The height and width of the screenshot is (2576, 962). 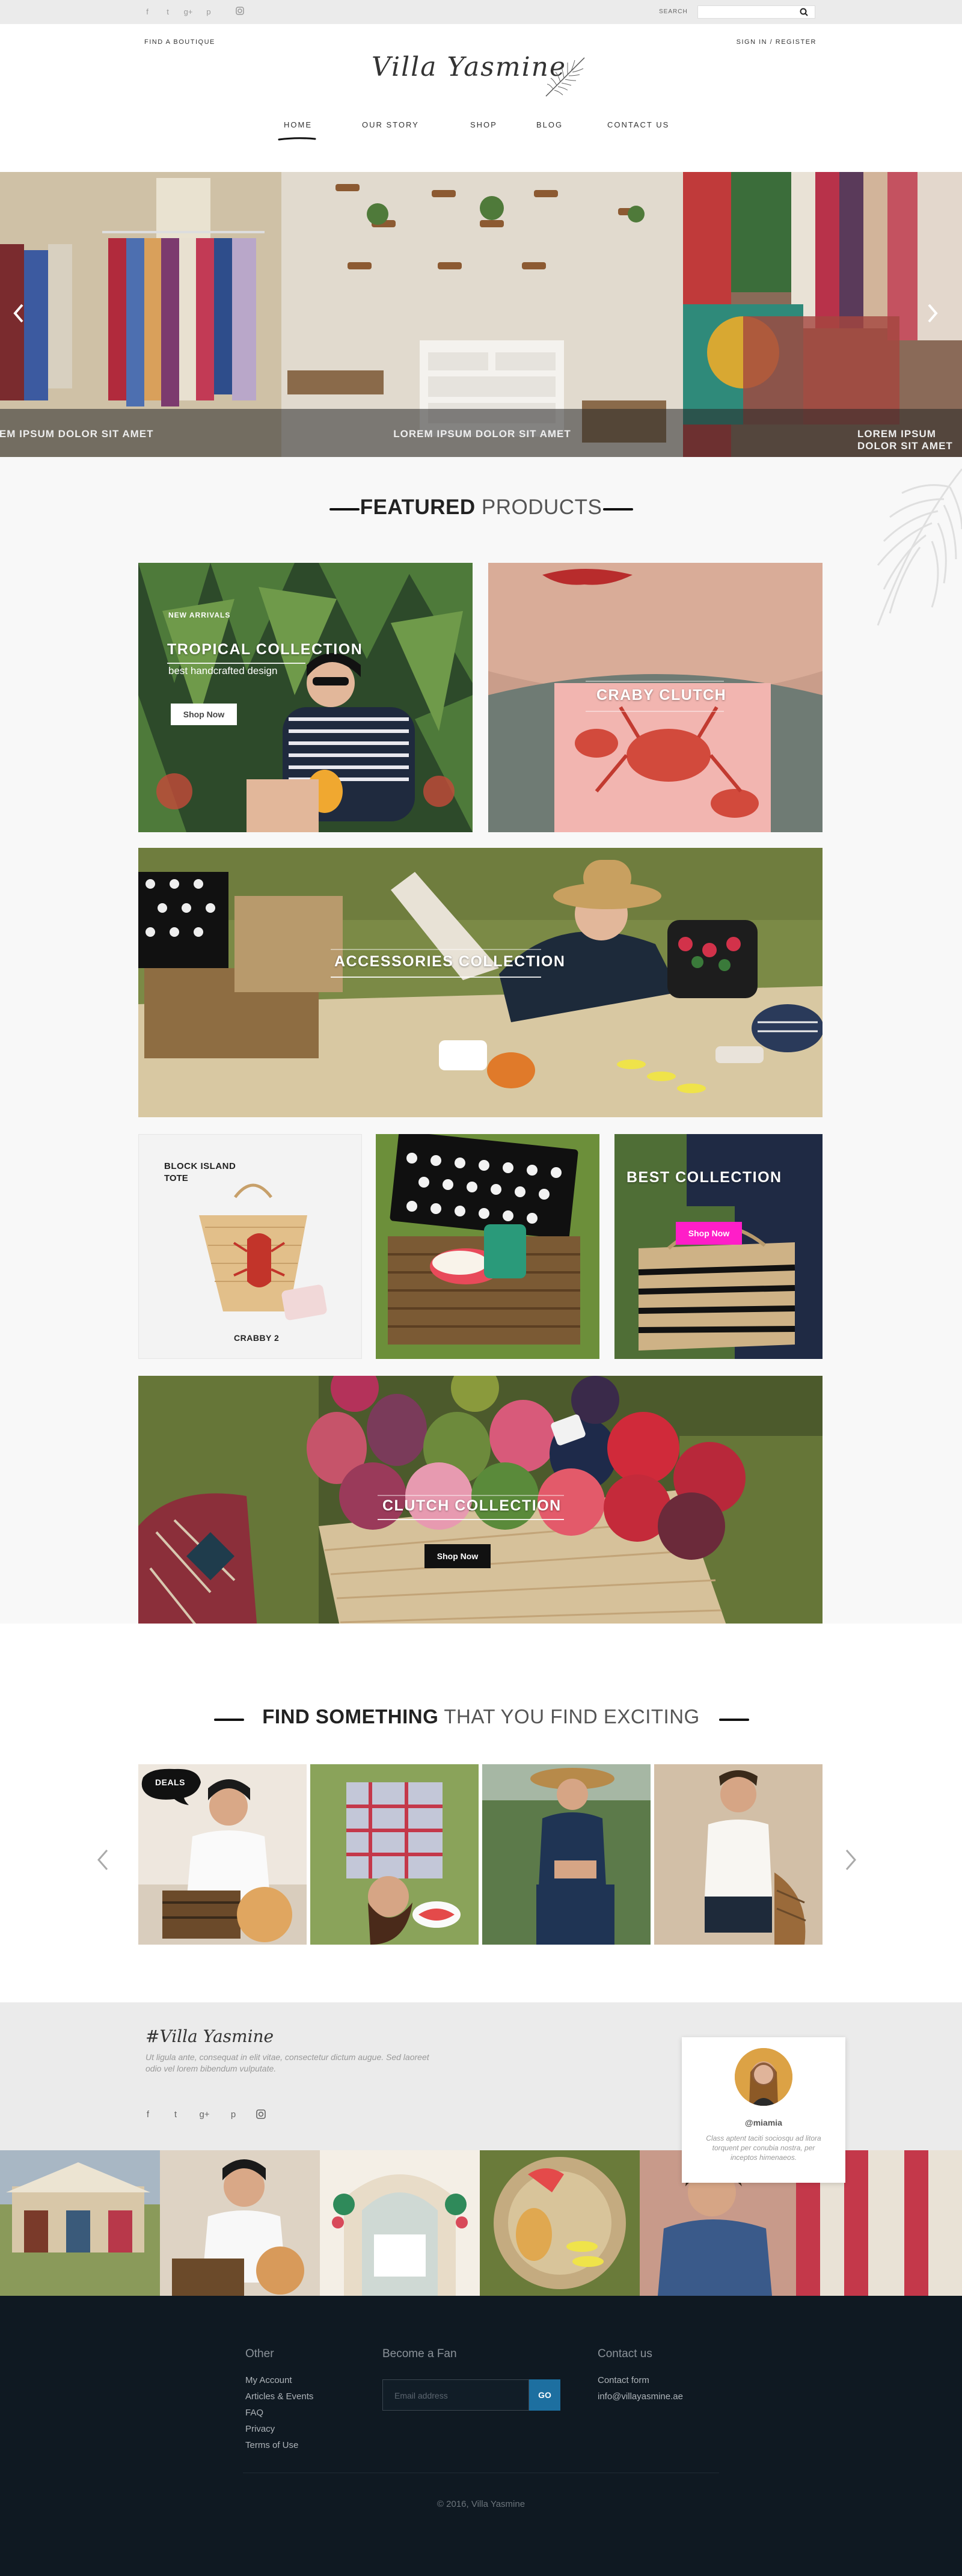 What do you see at coordinates (140, 314) in the screenshot?
I see `hero-slide-clothing-rack: LOREM IPSUM DOLOR SIT AMET` at bounding box center [140, 314].